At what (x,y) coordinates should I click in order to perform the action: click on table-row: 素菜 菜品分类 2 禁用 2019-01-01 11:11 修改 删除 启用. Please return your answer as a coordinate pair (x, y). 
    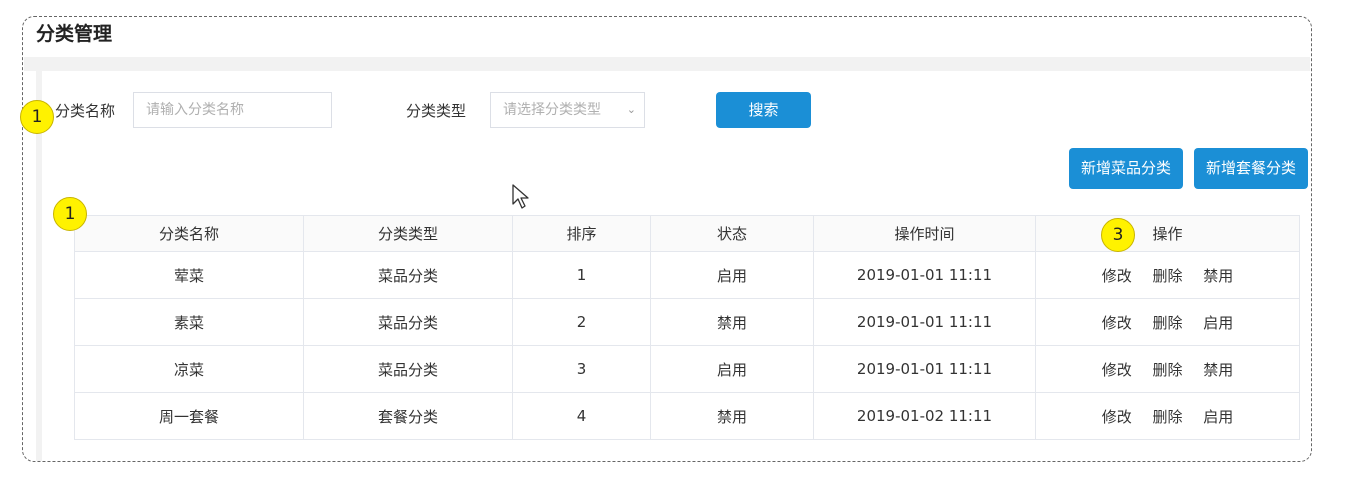
    Looking at the image, I should click on (687, 322).